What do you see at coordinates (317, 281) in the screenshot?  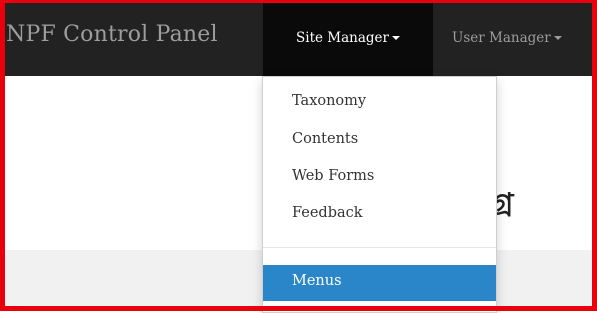 I see `dropdown-item-menus-label: Menus` at bounding box center [317, 281].